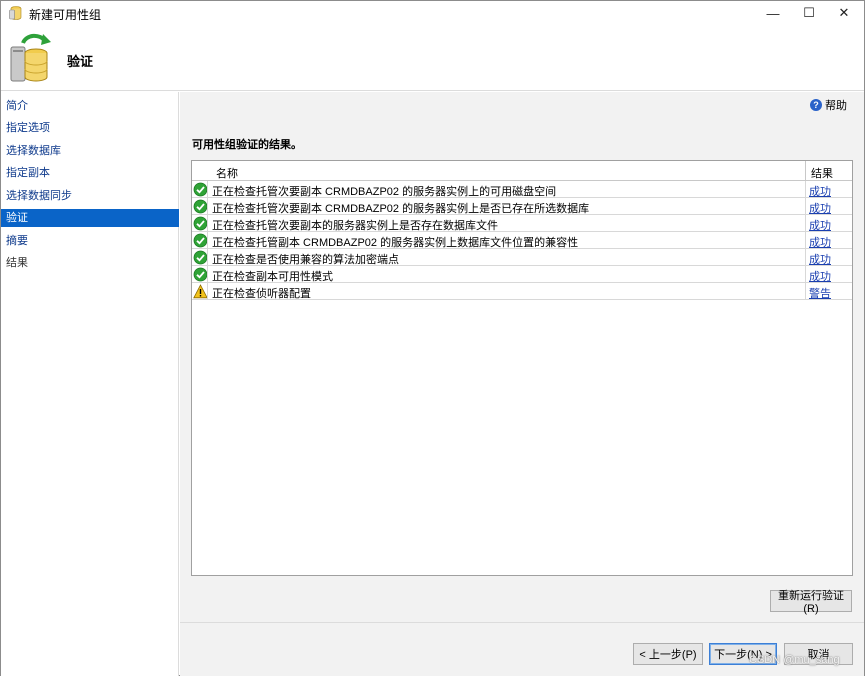 This screenshot has width=865, height=676. Describe the element at coordinates (522, 622) in the screenshot. I see `footer-divider` at that location.